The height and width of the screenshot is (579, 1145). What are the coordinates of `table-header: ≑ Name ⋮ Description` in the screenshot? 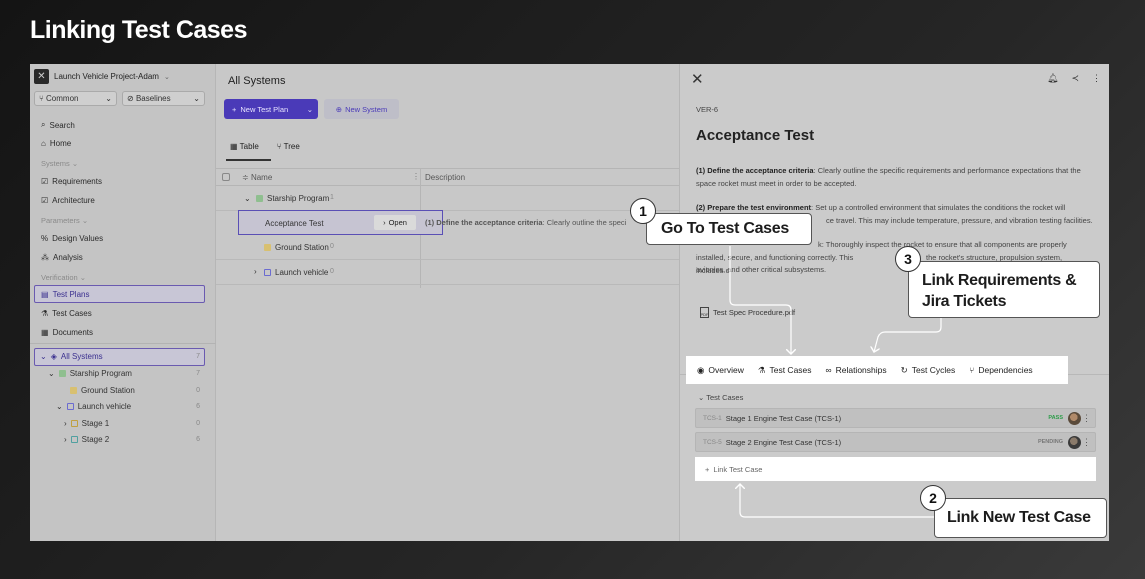 It's located at (447, 177).